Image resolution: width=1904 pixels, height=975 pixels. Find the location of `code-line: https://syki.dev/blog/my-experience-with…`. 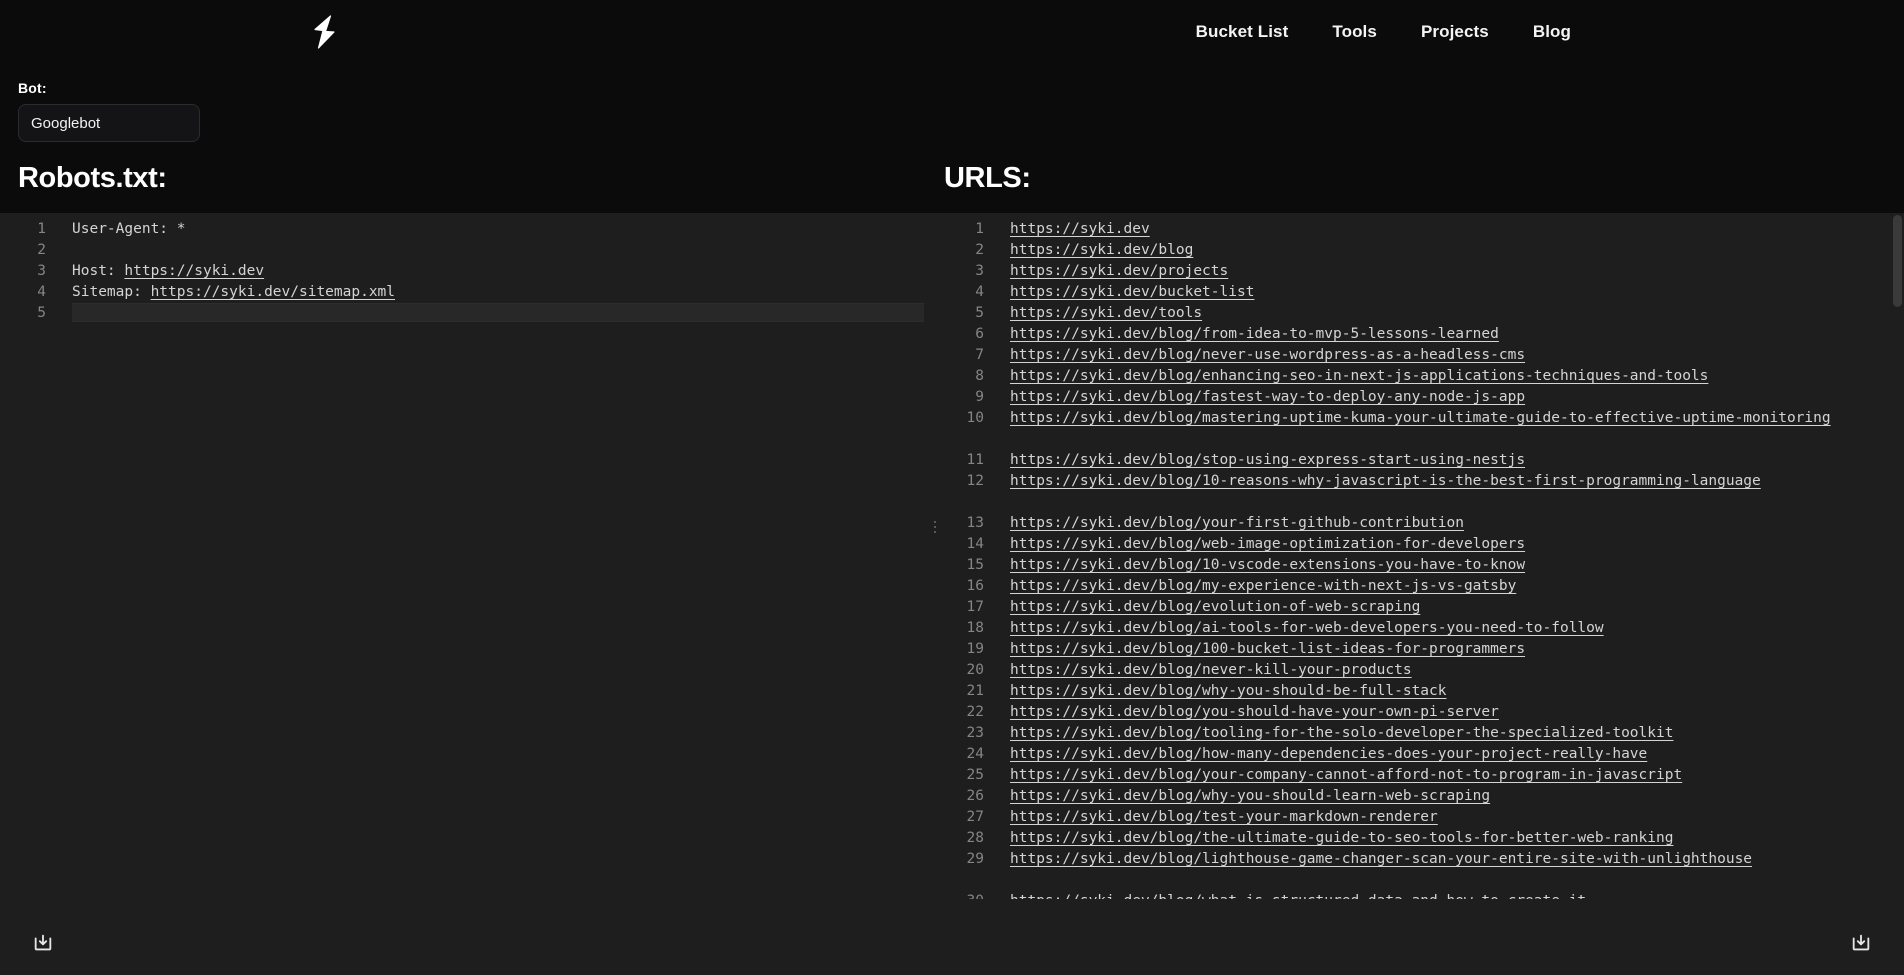

code-line: https://syki.dev/blog/my-experience-with… is located at coordinates (1457, 586).